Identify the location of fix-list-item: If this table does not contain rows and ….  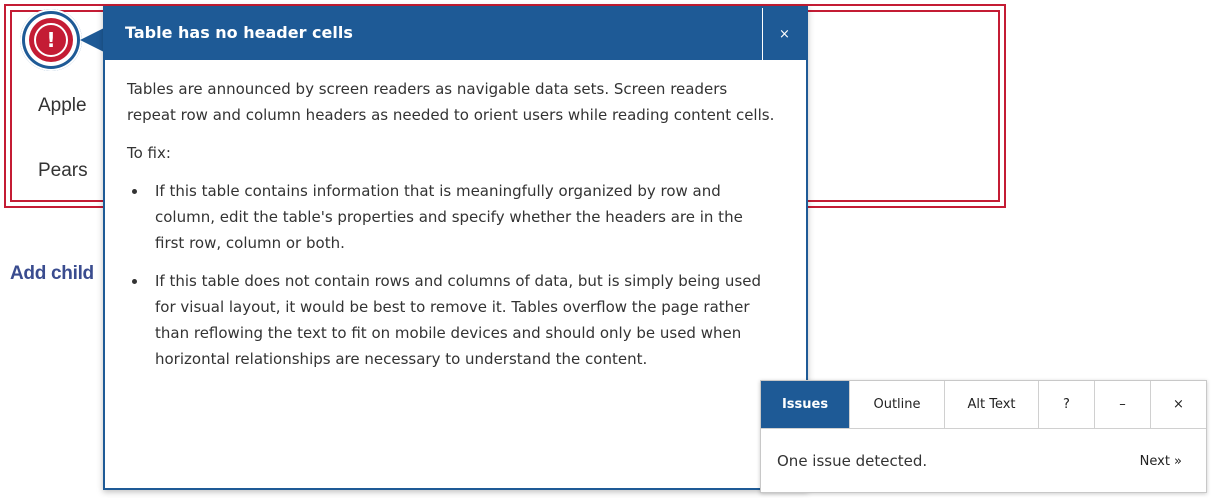
(451, 320).